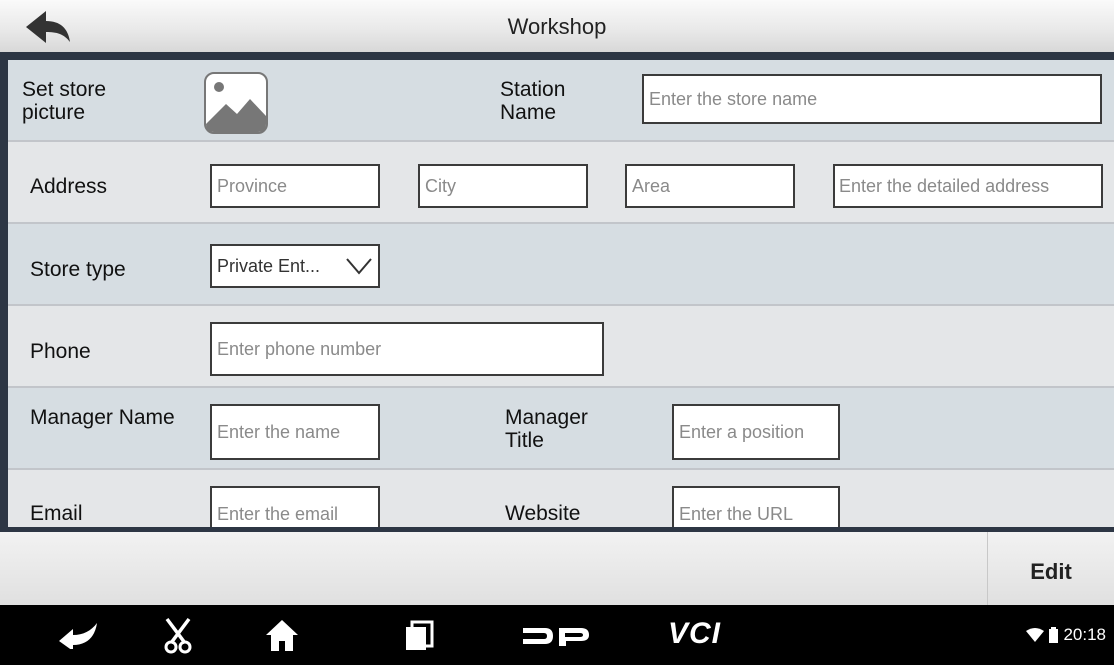  What do you see at coordinates (968, 186) in the screenshot?
I see `detailed-address-input: Enter the detailed address` at bounding box center [968, 186].